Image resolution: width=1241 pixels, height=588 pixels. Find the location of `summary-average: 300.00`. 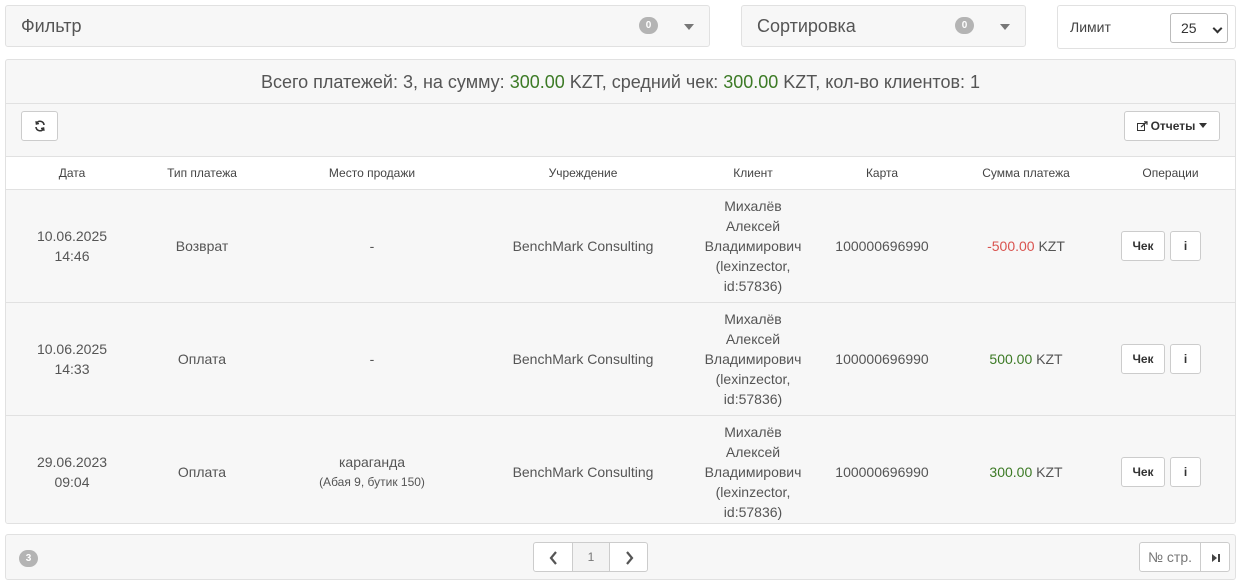

summary-average: 300.00 is located at coordinates (751, 82).